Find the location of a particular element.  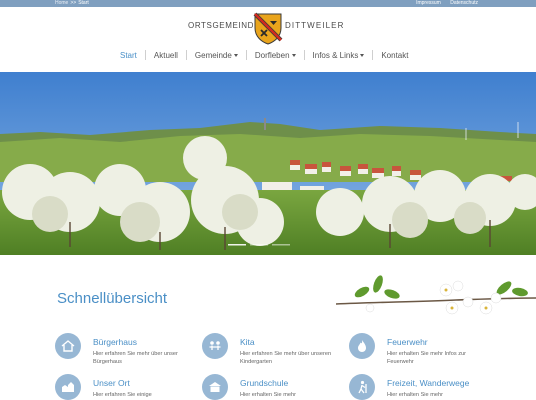

village-icon is located at coordinates (68, 387).